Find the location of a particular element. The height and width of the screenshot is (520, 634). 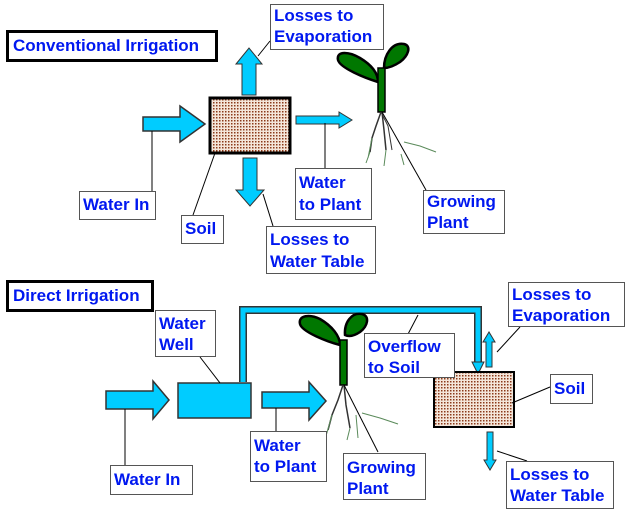

label-losses-to-evaporation-2: Losses to Evaporation is located at coordinates (566, 304).